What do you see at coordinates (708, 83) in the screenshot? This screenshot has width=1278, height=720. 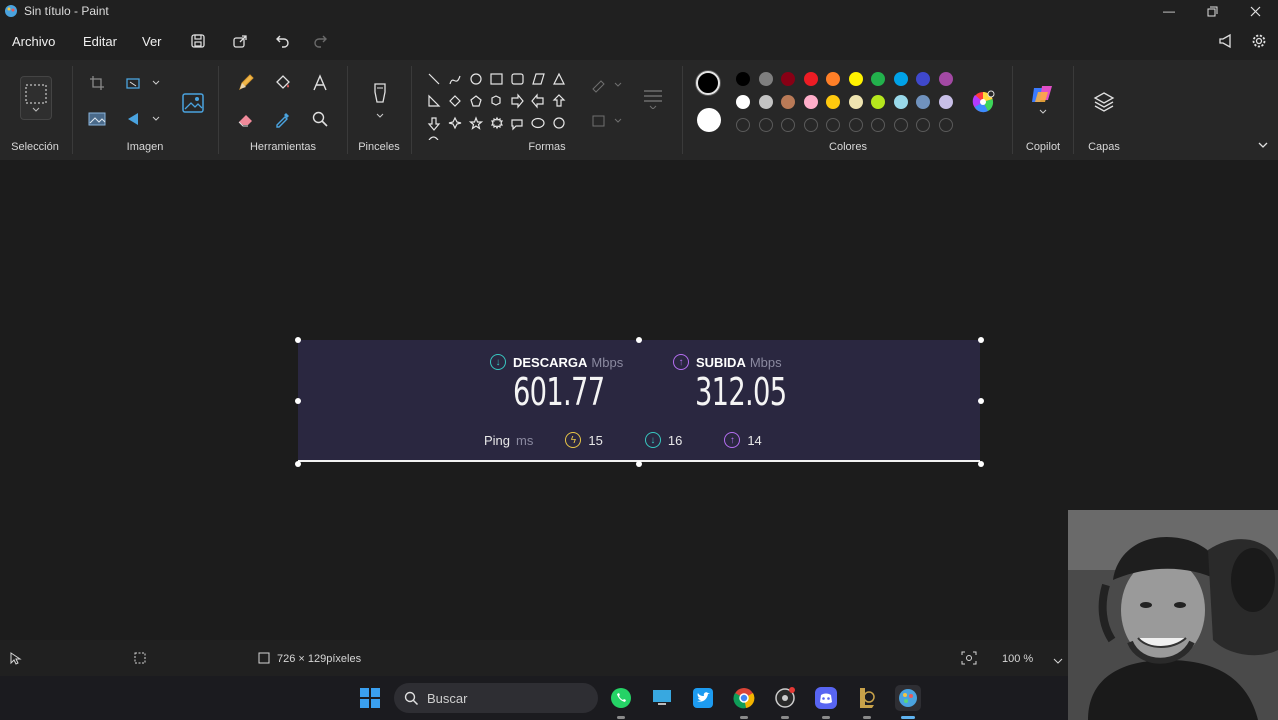 I see `primary-color-swatch` at bounding box center [708, 83].